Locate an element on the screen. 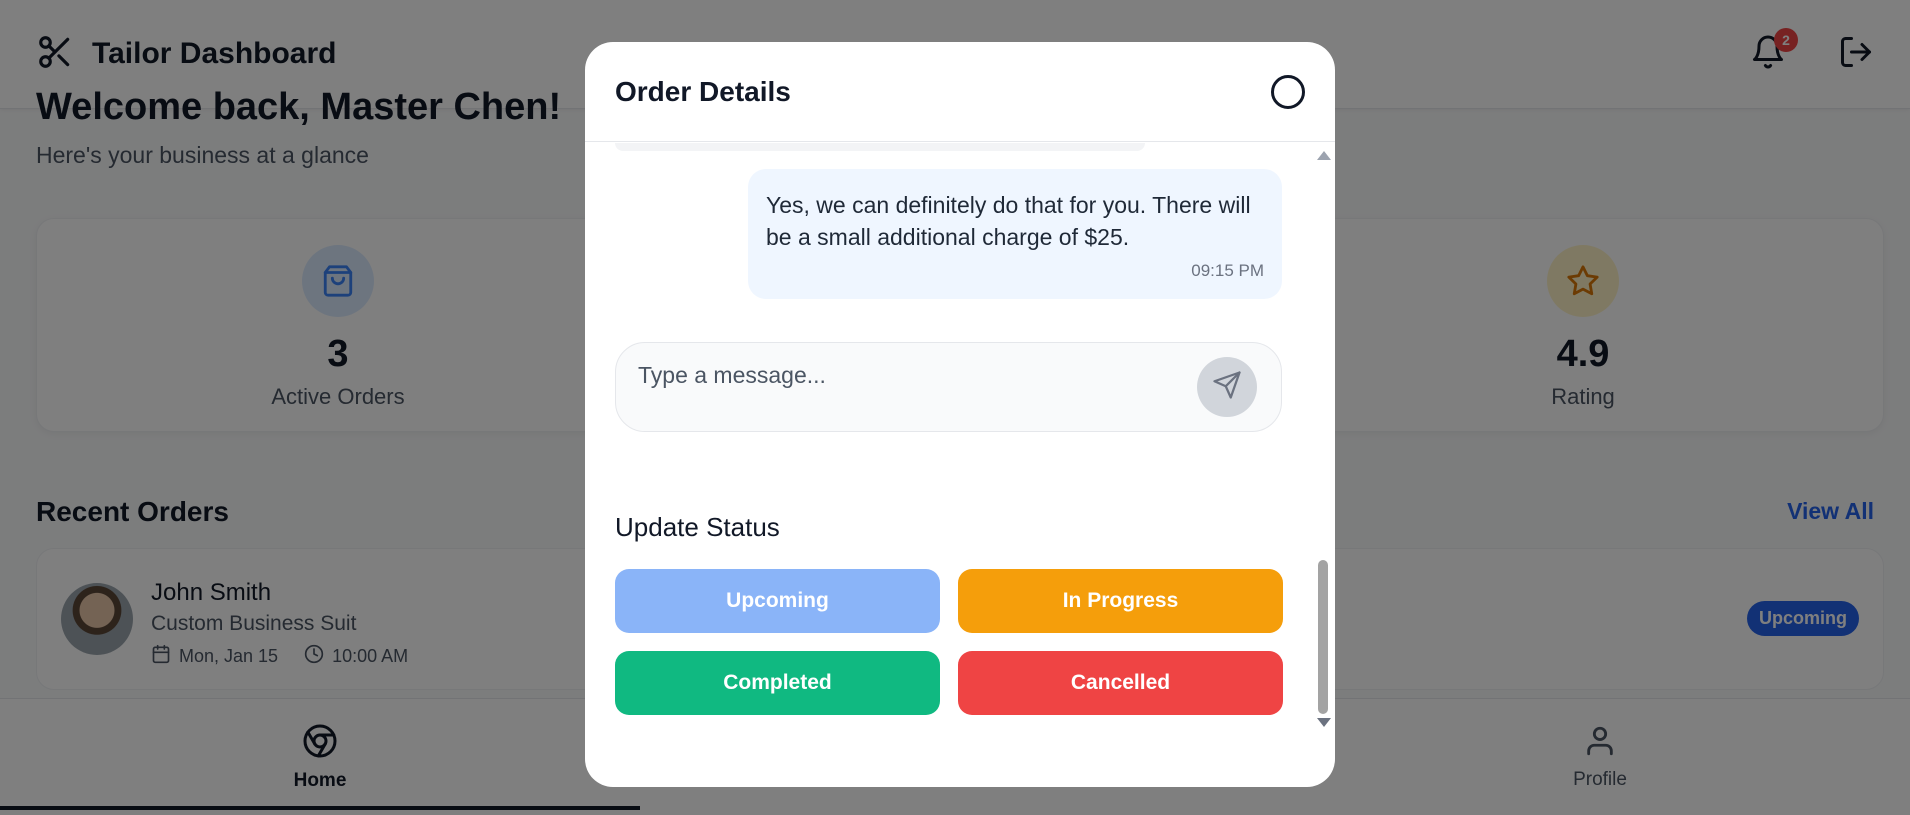 The width and height of the screenshot is (1910, 815). message-input is located at coordinates (908, 375).